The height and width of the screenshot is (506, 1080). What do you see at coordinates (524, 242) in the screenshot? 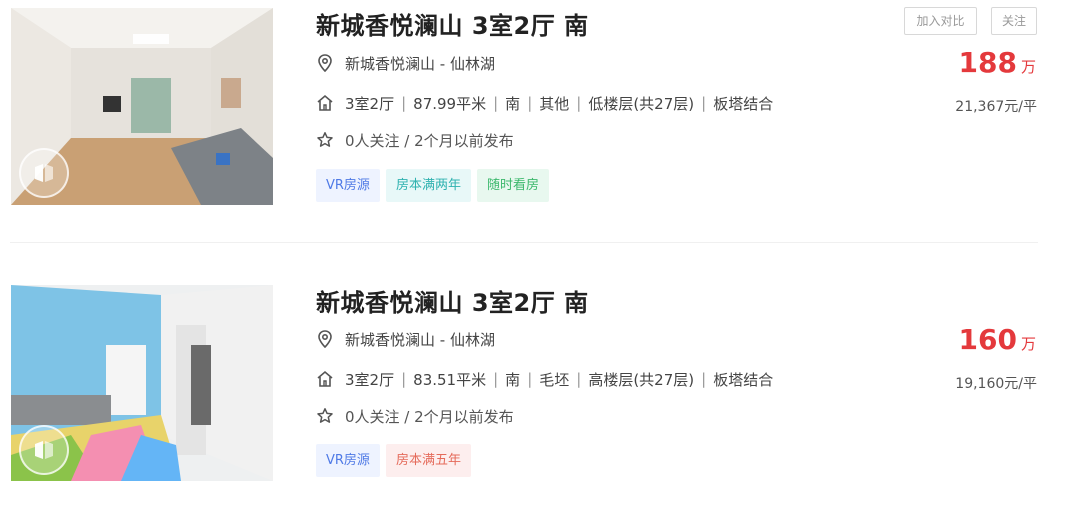
I see `listing-divider` at bounding box center [524, 242].